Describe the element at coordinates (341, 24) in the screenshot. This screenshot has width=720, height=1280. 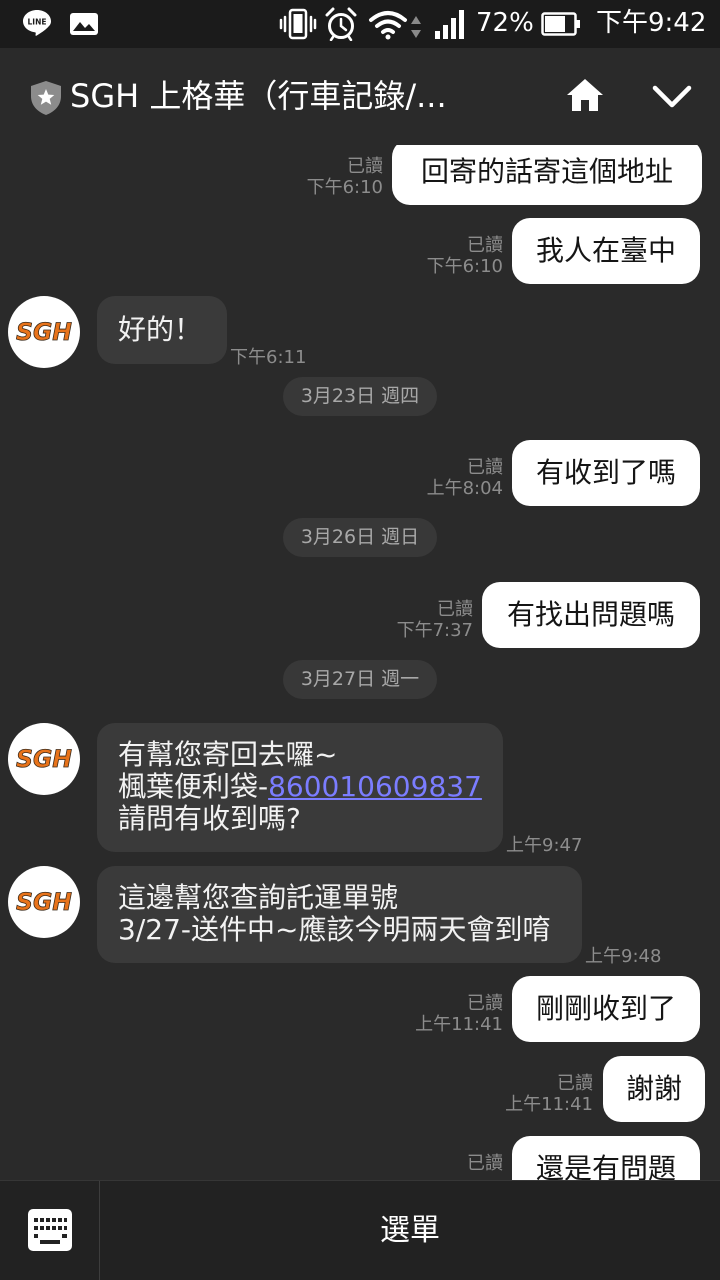
I see `alarm-icon` at that location.